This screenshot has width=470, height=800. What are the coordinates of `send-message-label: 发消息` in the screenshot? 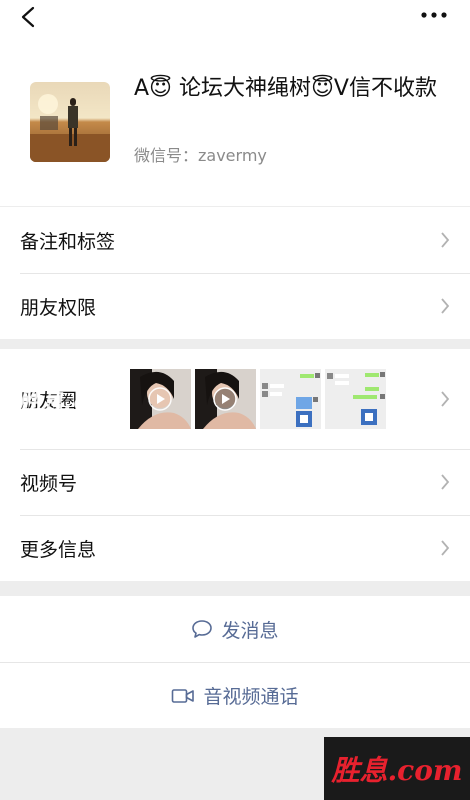 It's located at (250, 630).